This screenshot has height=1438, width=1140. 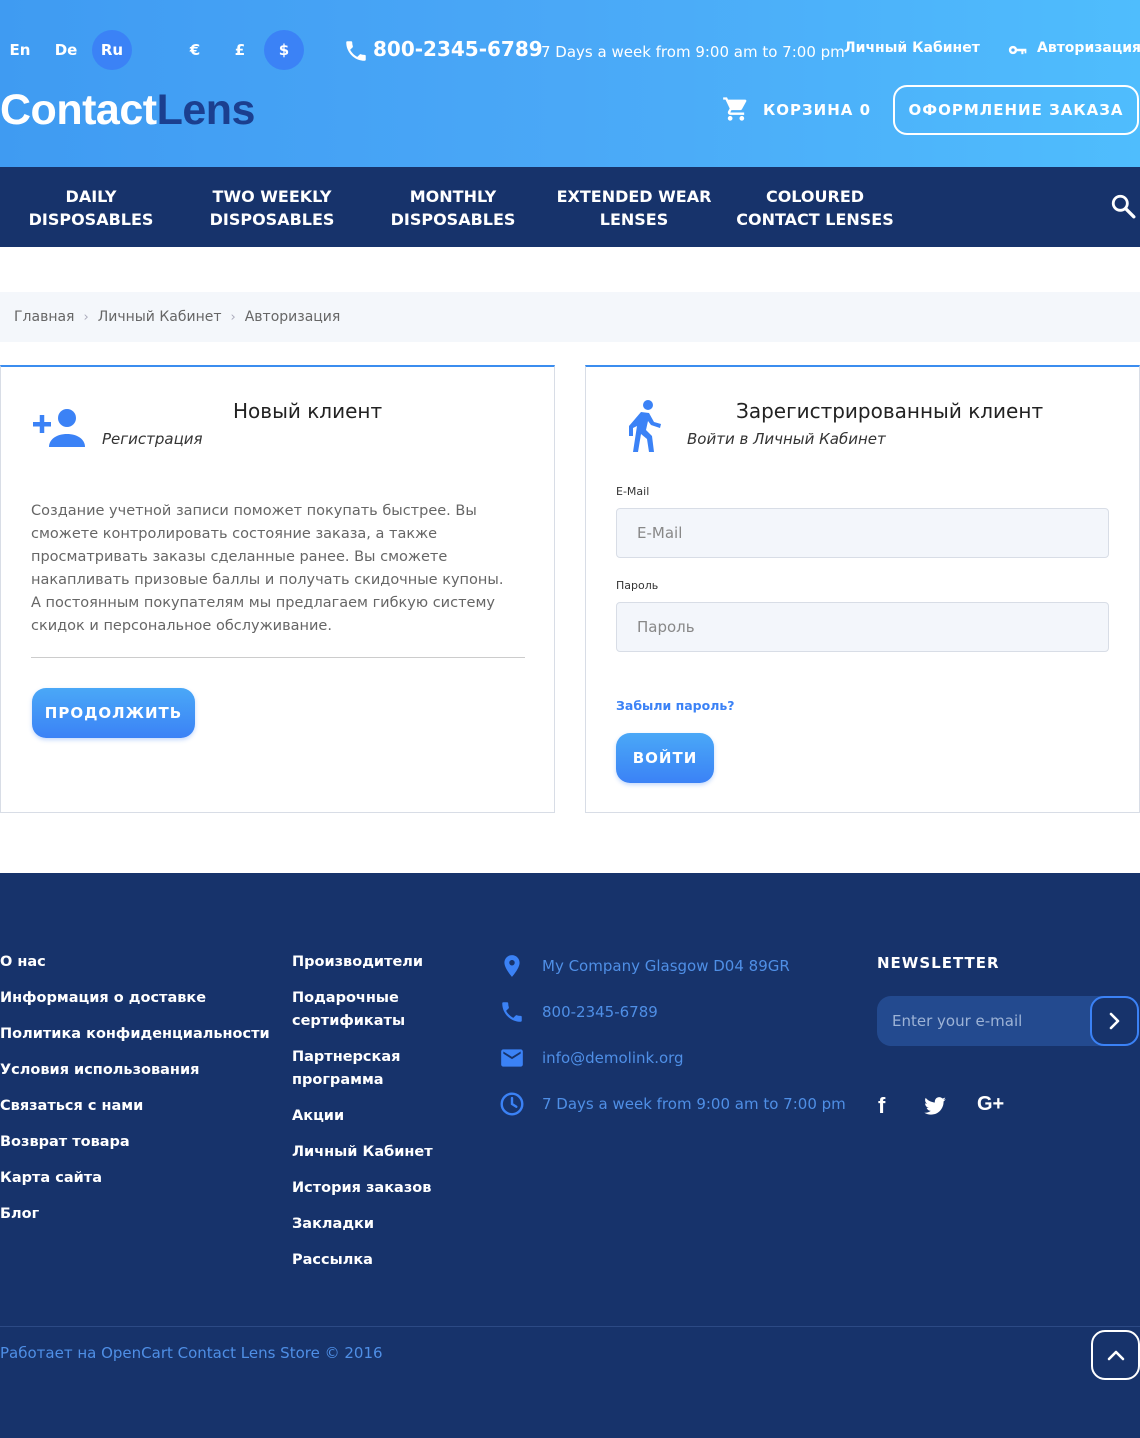 I want to click on add-user-icon, so click(x=59, y=428).